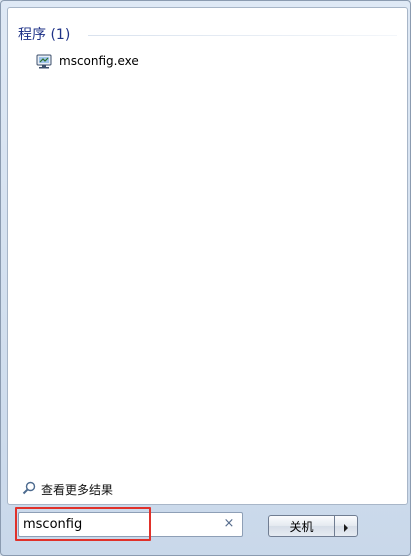  What do you see at coordinates (120, 524) in the screenshot?
I see `search-input` at bounding box center [120, 524].